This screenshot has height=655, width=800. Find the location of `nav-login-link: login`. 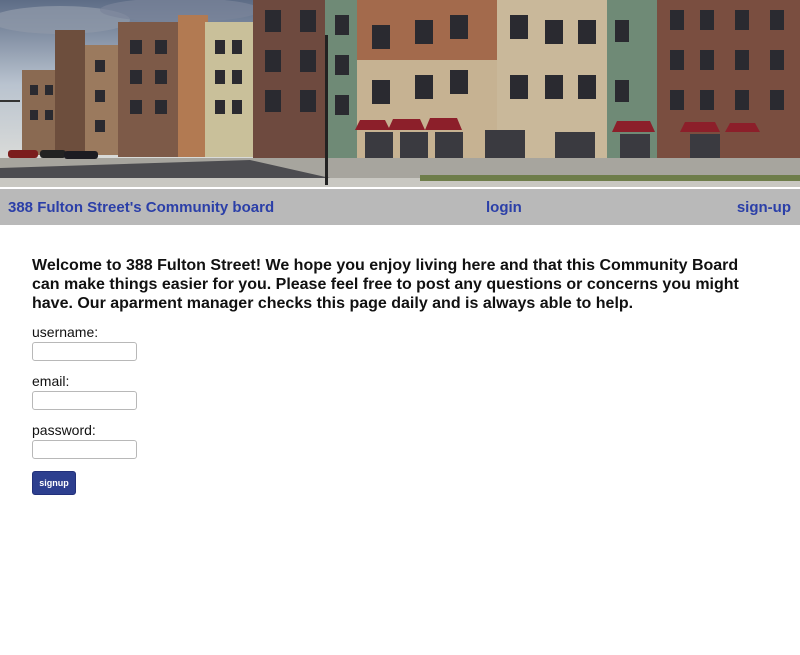

nav-login-link: login is located at coordinates (504, 208).